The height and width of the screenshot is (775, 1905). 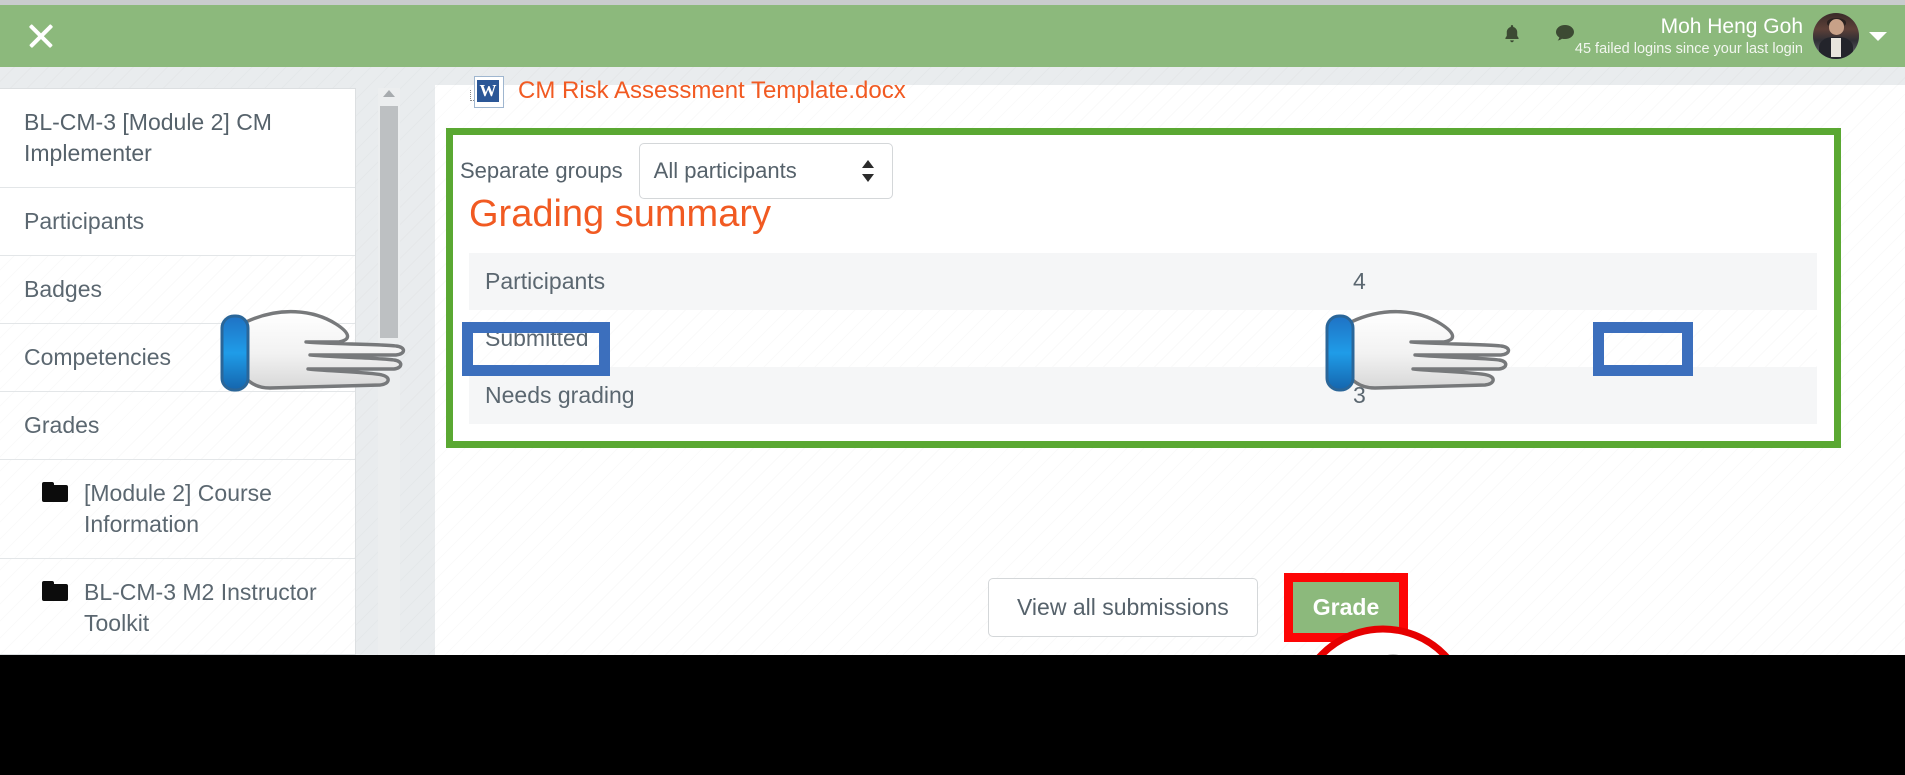 I want to click on grade-button: Grade, so click(x=1346, y=607).